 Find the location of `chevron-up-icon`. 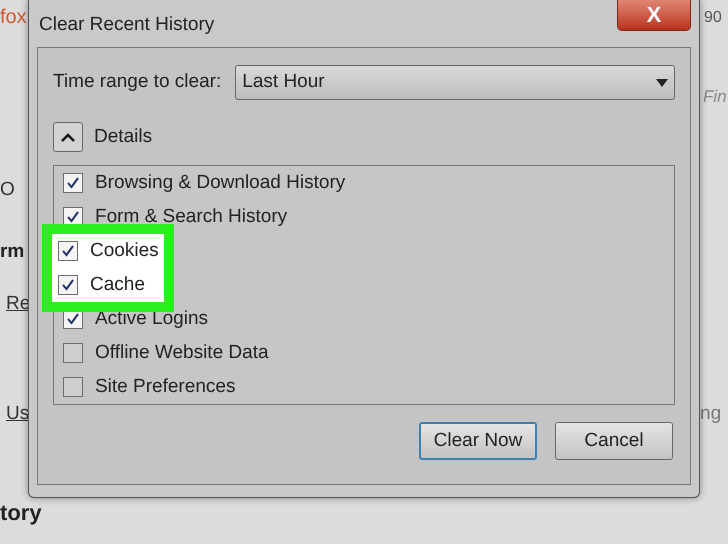

chevron-up-icon is located at coordinates (68, 137).